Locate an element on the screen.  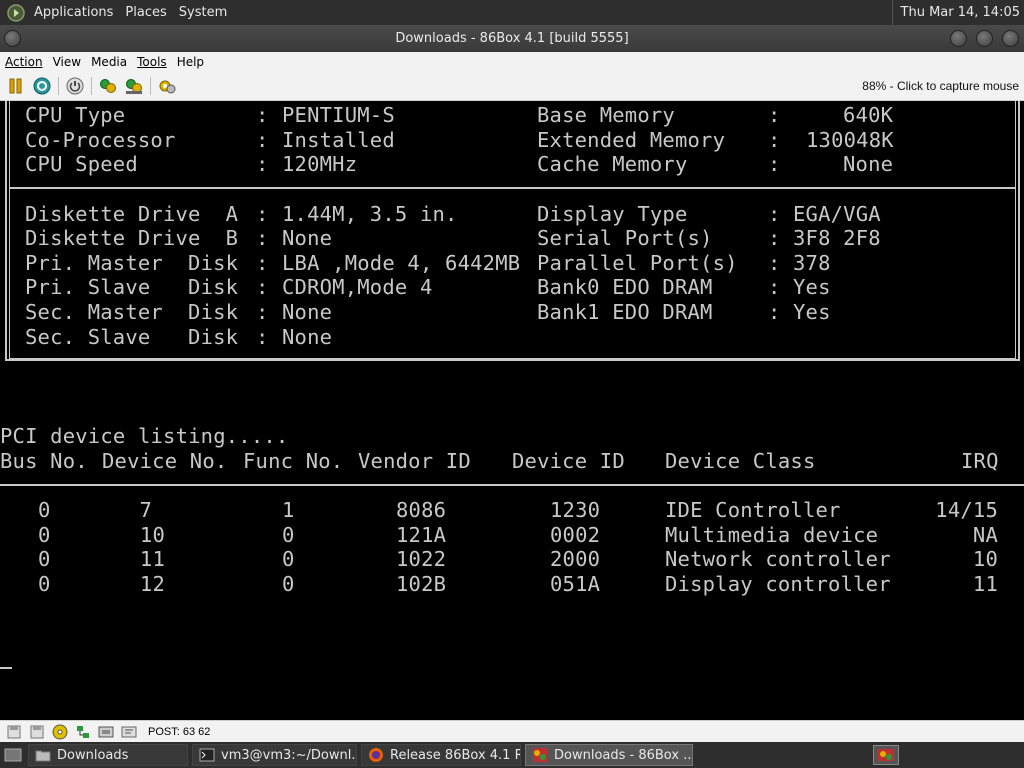
serial-ports-value: 3F8 2F8 is located at coordinates (837, 238).